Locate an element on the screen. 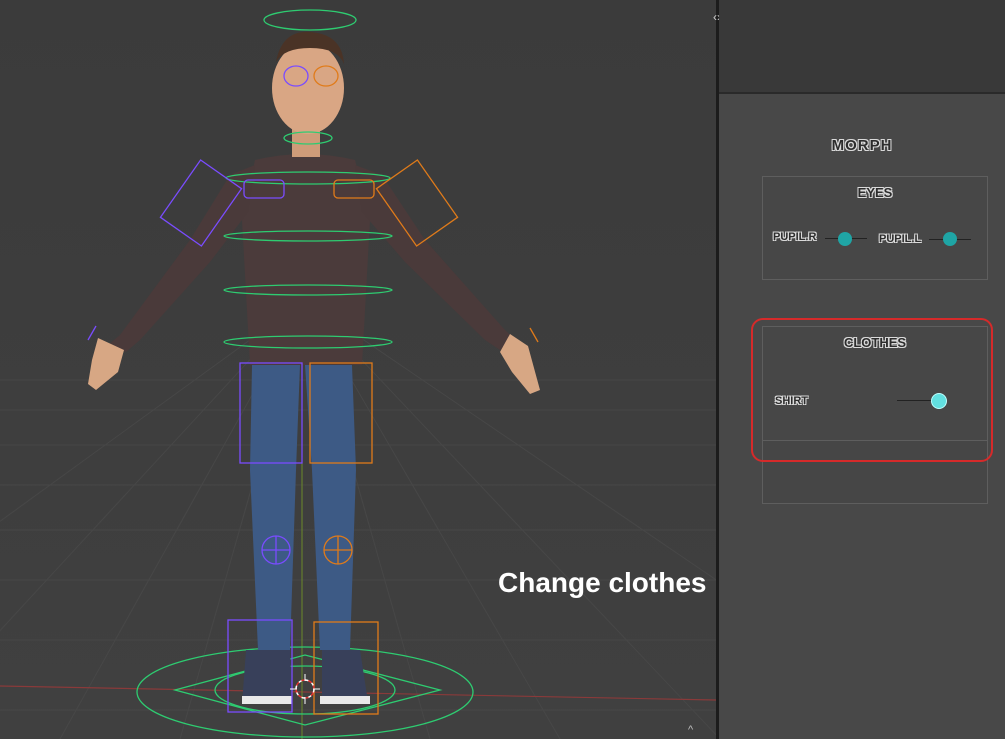  sidebar-header is located at coordinates (862, 47).